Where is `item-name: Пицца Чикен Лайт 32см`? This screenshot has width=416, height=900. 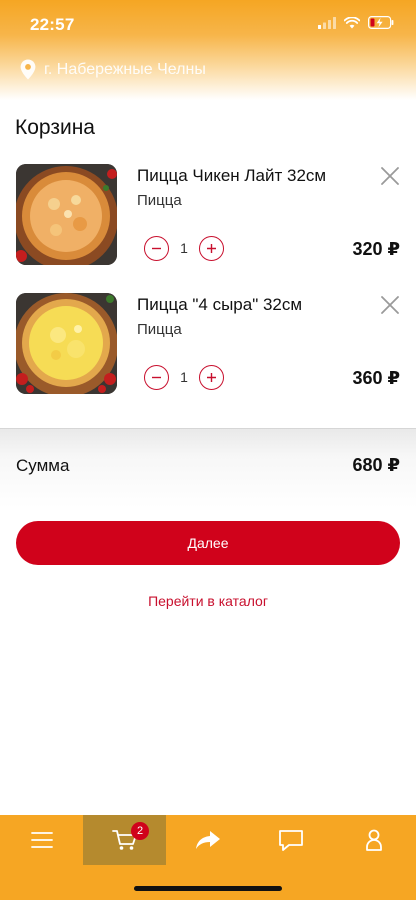
item-name: Пицца Чикен Лайт 32см is located at coordinates (232, 175).